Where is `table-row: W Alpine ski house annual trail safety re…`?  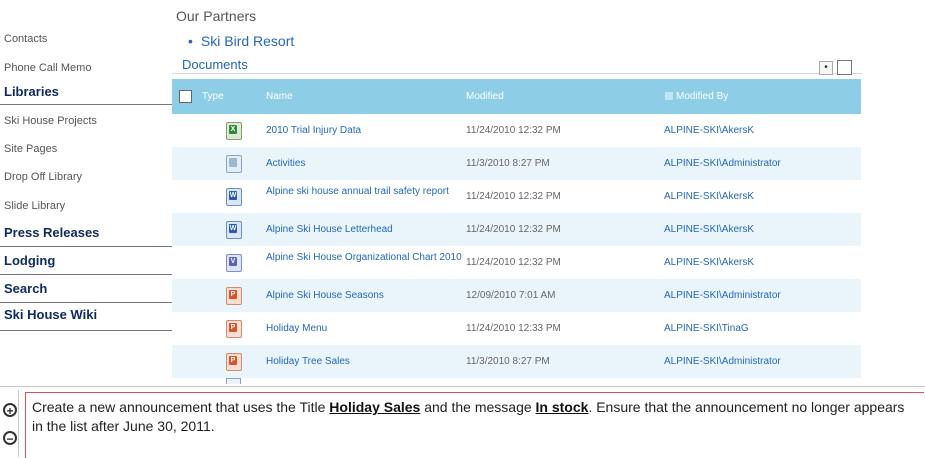
table-row: W Alpine ski house annual trail safety re… is located at coordinates (516, 196).